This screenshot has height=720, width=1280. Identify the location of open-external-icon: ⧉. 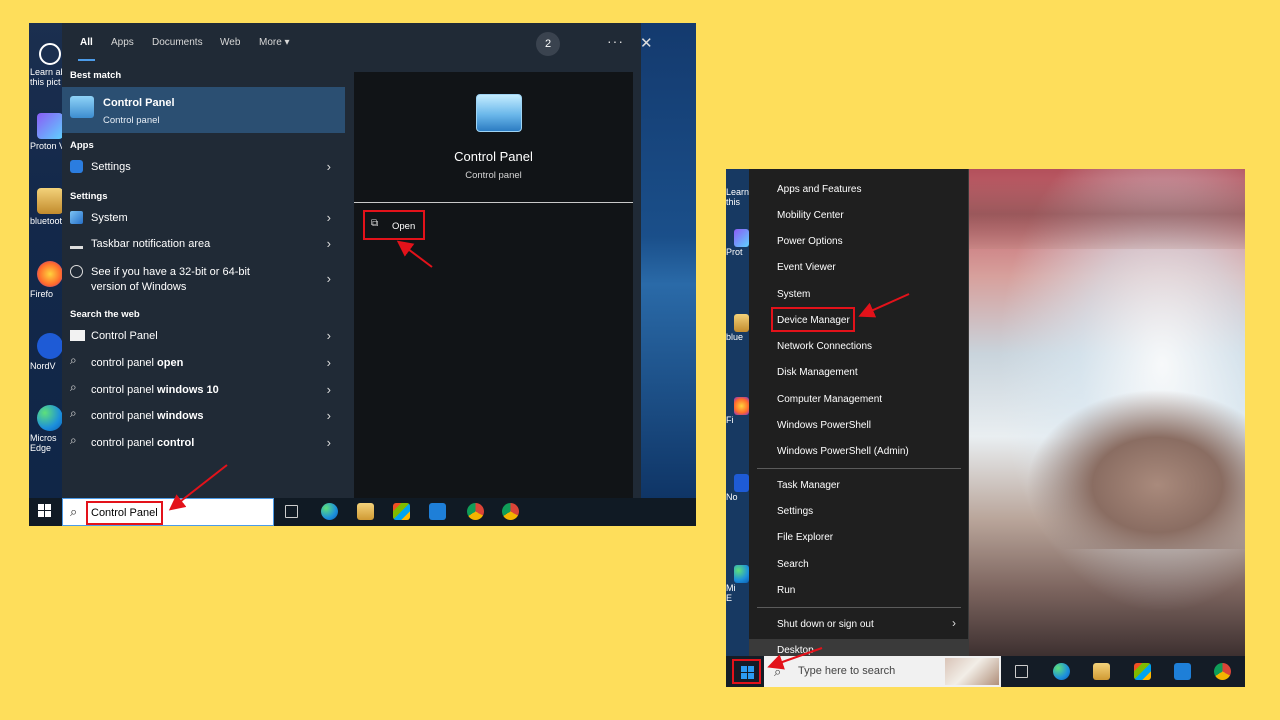
(375, 223).